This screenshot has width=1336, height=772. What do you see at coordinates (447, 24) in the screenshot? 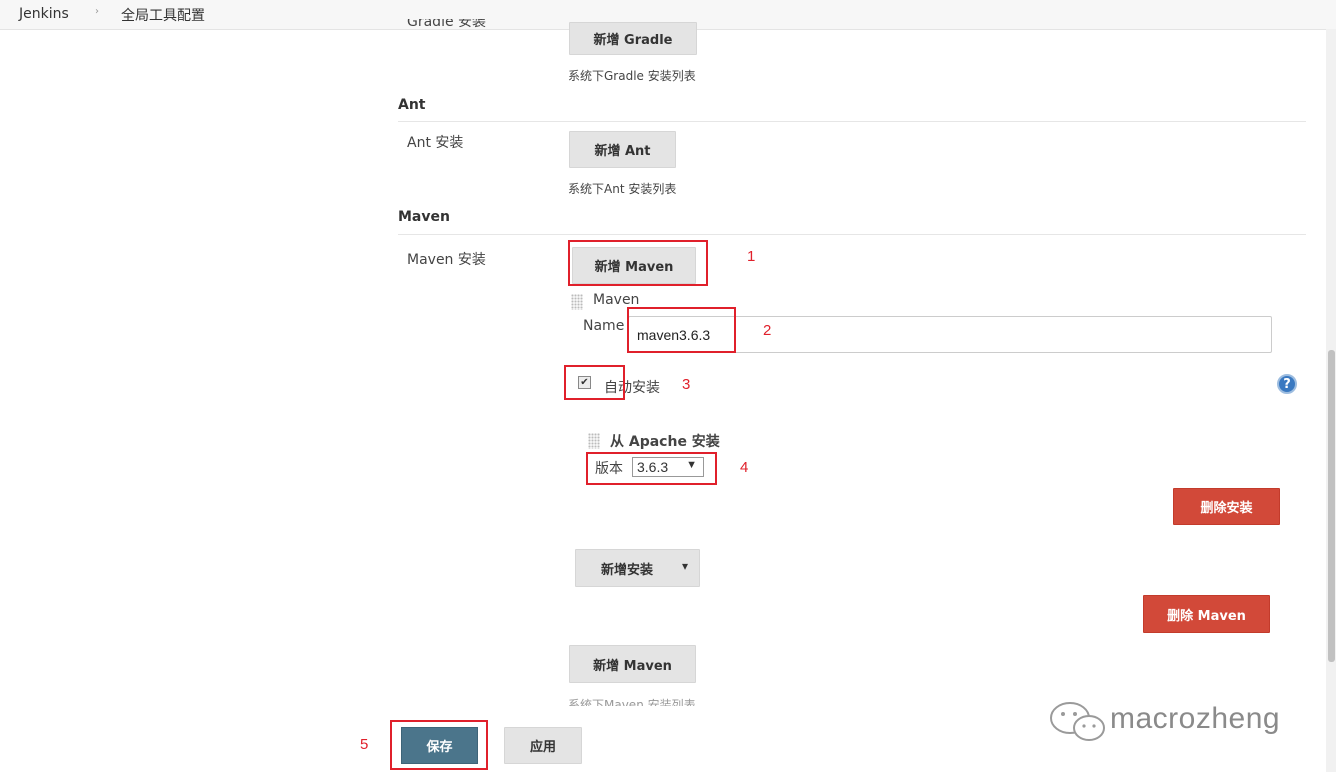
I see `gradle-install-label: Gradle 安装` at bounding box center [447, 24].